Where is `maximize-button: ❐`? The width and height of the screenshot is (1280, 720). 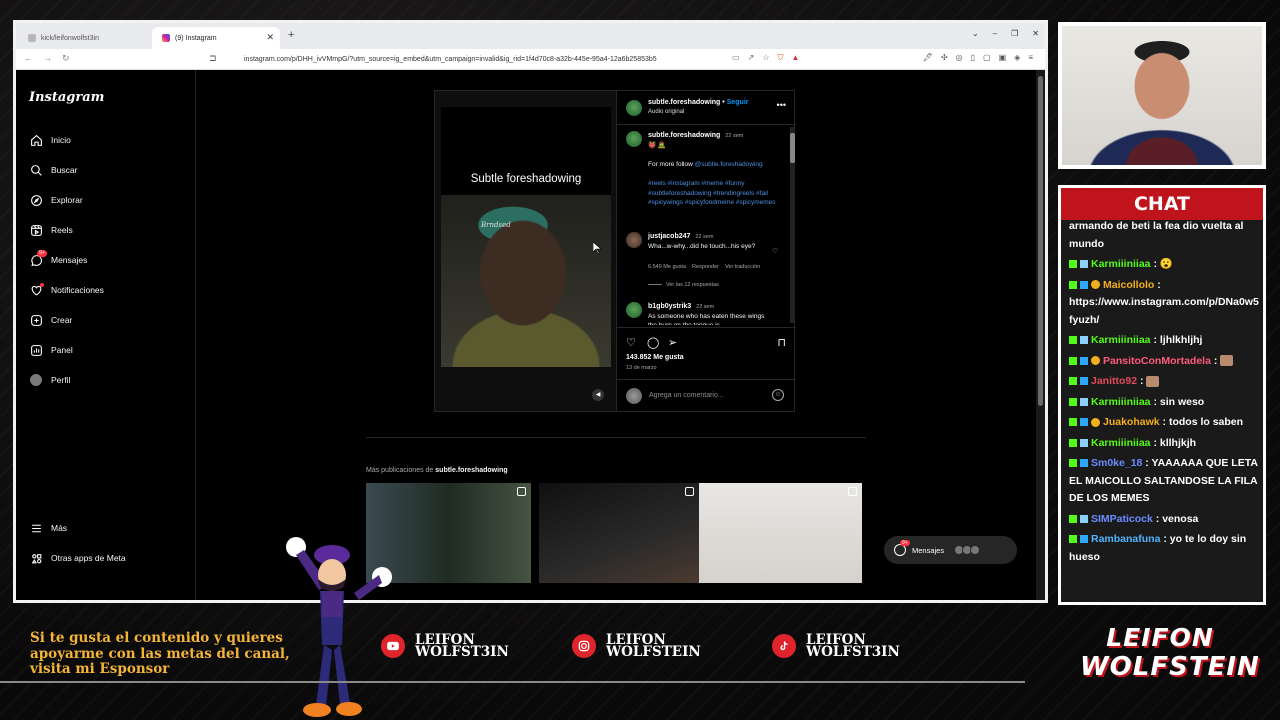 maximize-button: ❐ is located at coordinates (1014, 33).